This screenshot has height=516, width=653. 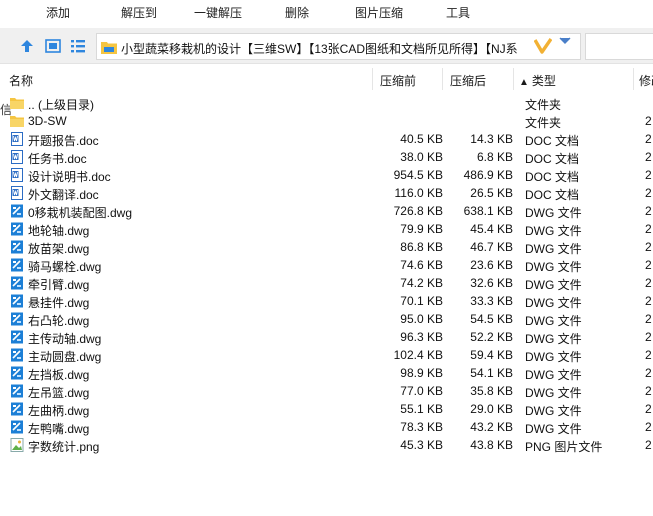 I want to click on sort-ascending-icon: ▲, so click(x=524, y=82).